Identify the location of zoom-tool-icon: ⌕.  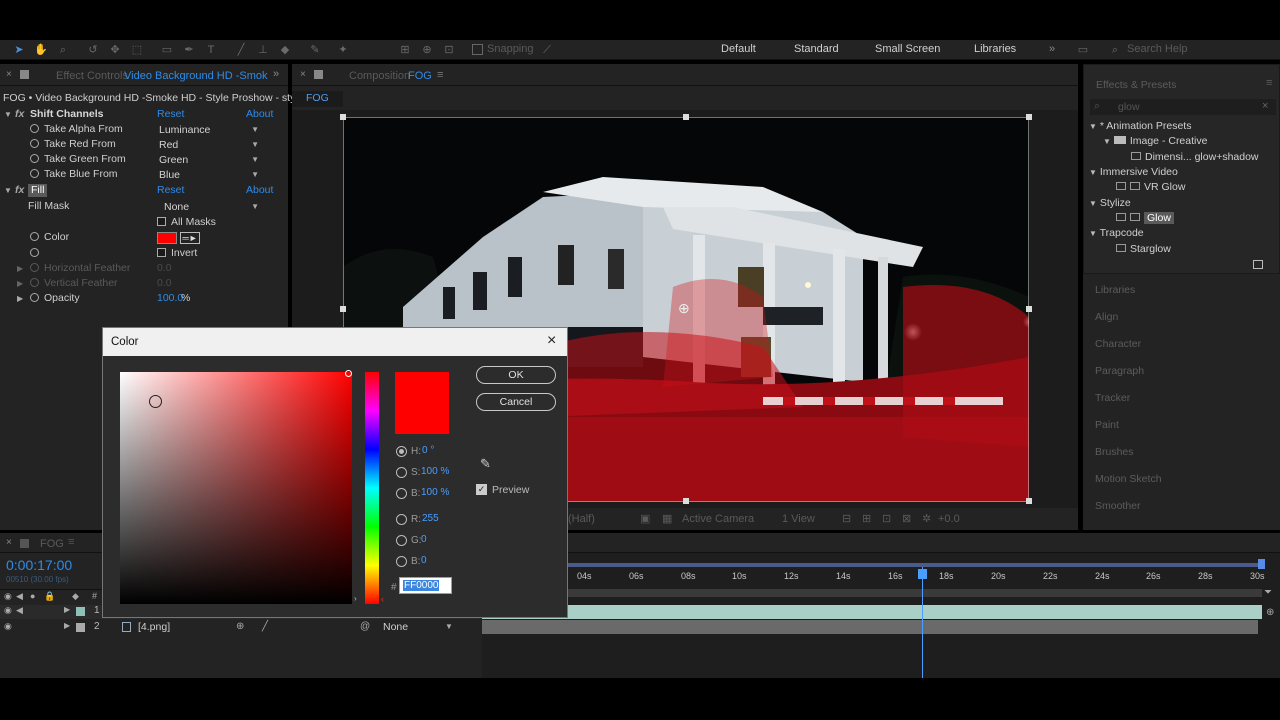
(63, 50).